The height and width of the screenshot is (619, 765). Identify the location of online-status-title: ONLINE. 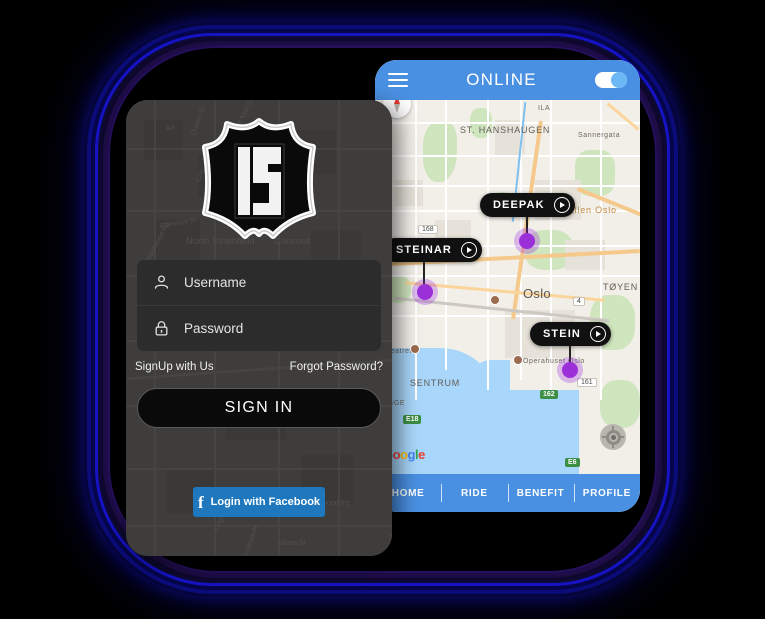
(501, 79).